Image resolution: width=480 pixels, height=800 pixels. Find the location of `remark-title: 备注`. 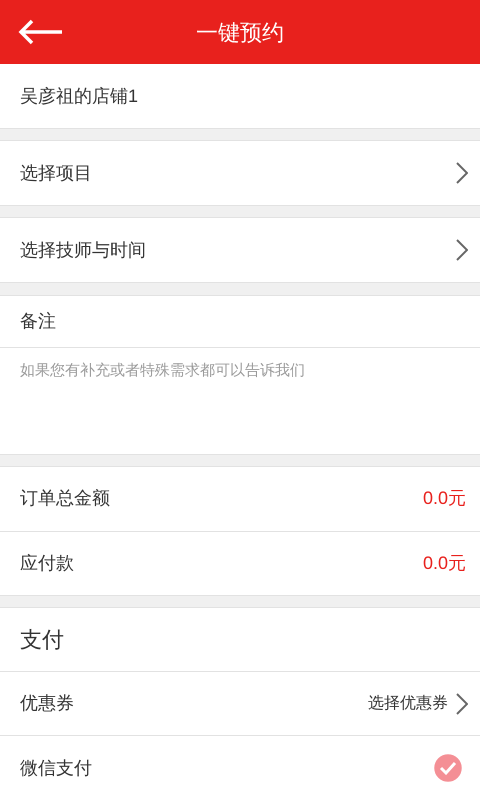

remark-title: 备注 is located at coordinates (38, 321).